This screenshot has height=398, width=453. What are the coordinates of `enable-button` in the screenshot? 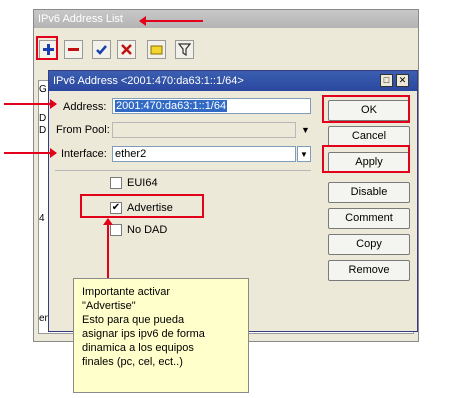 It's located at (101, 49).